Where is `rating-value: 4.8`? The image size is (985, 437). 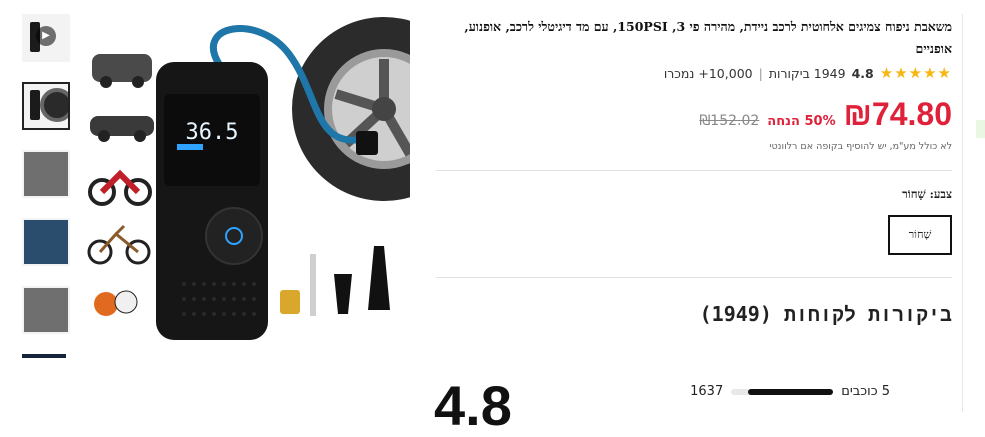 rating-value: 4.8 is located at coordinates (862, 73).